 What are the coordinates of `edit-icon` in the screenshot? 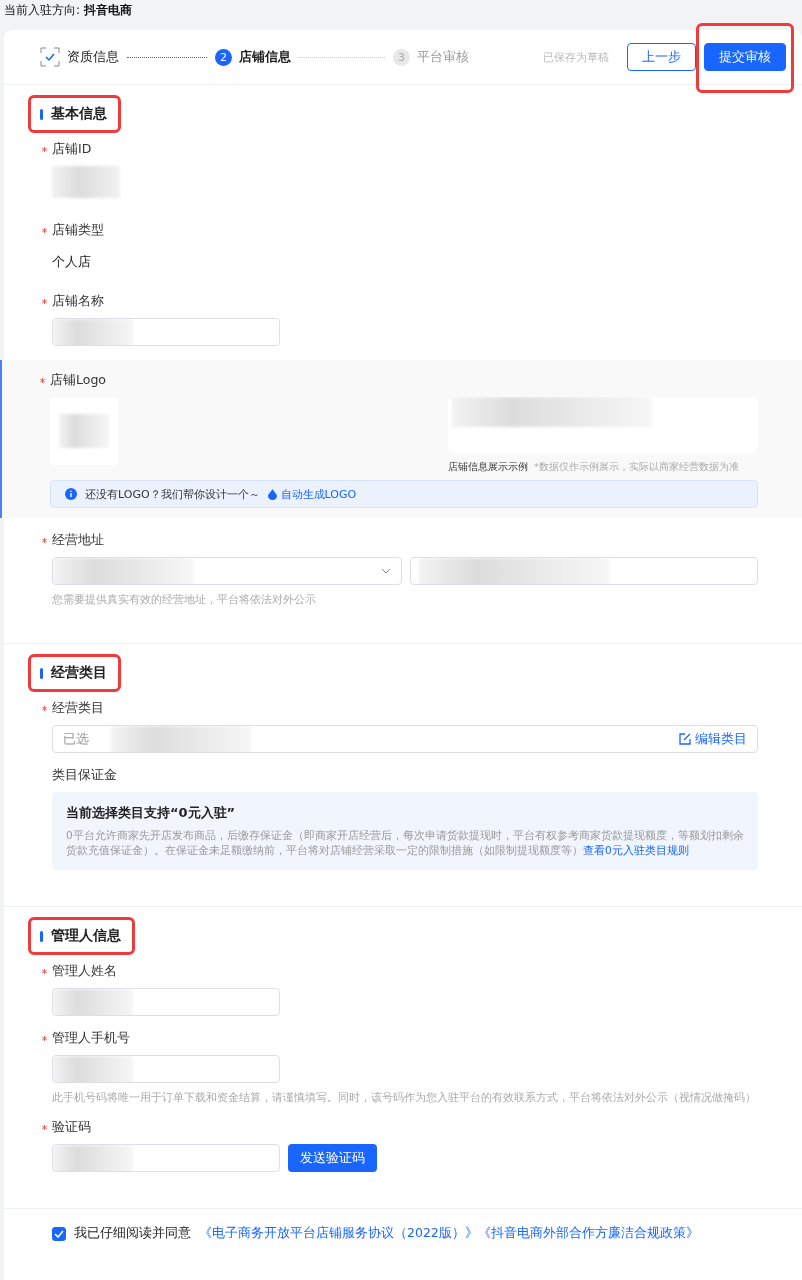 It's located at (685, 739).